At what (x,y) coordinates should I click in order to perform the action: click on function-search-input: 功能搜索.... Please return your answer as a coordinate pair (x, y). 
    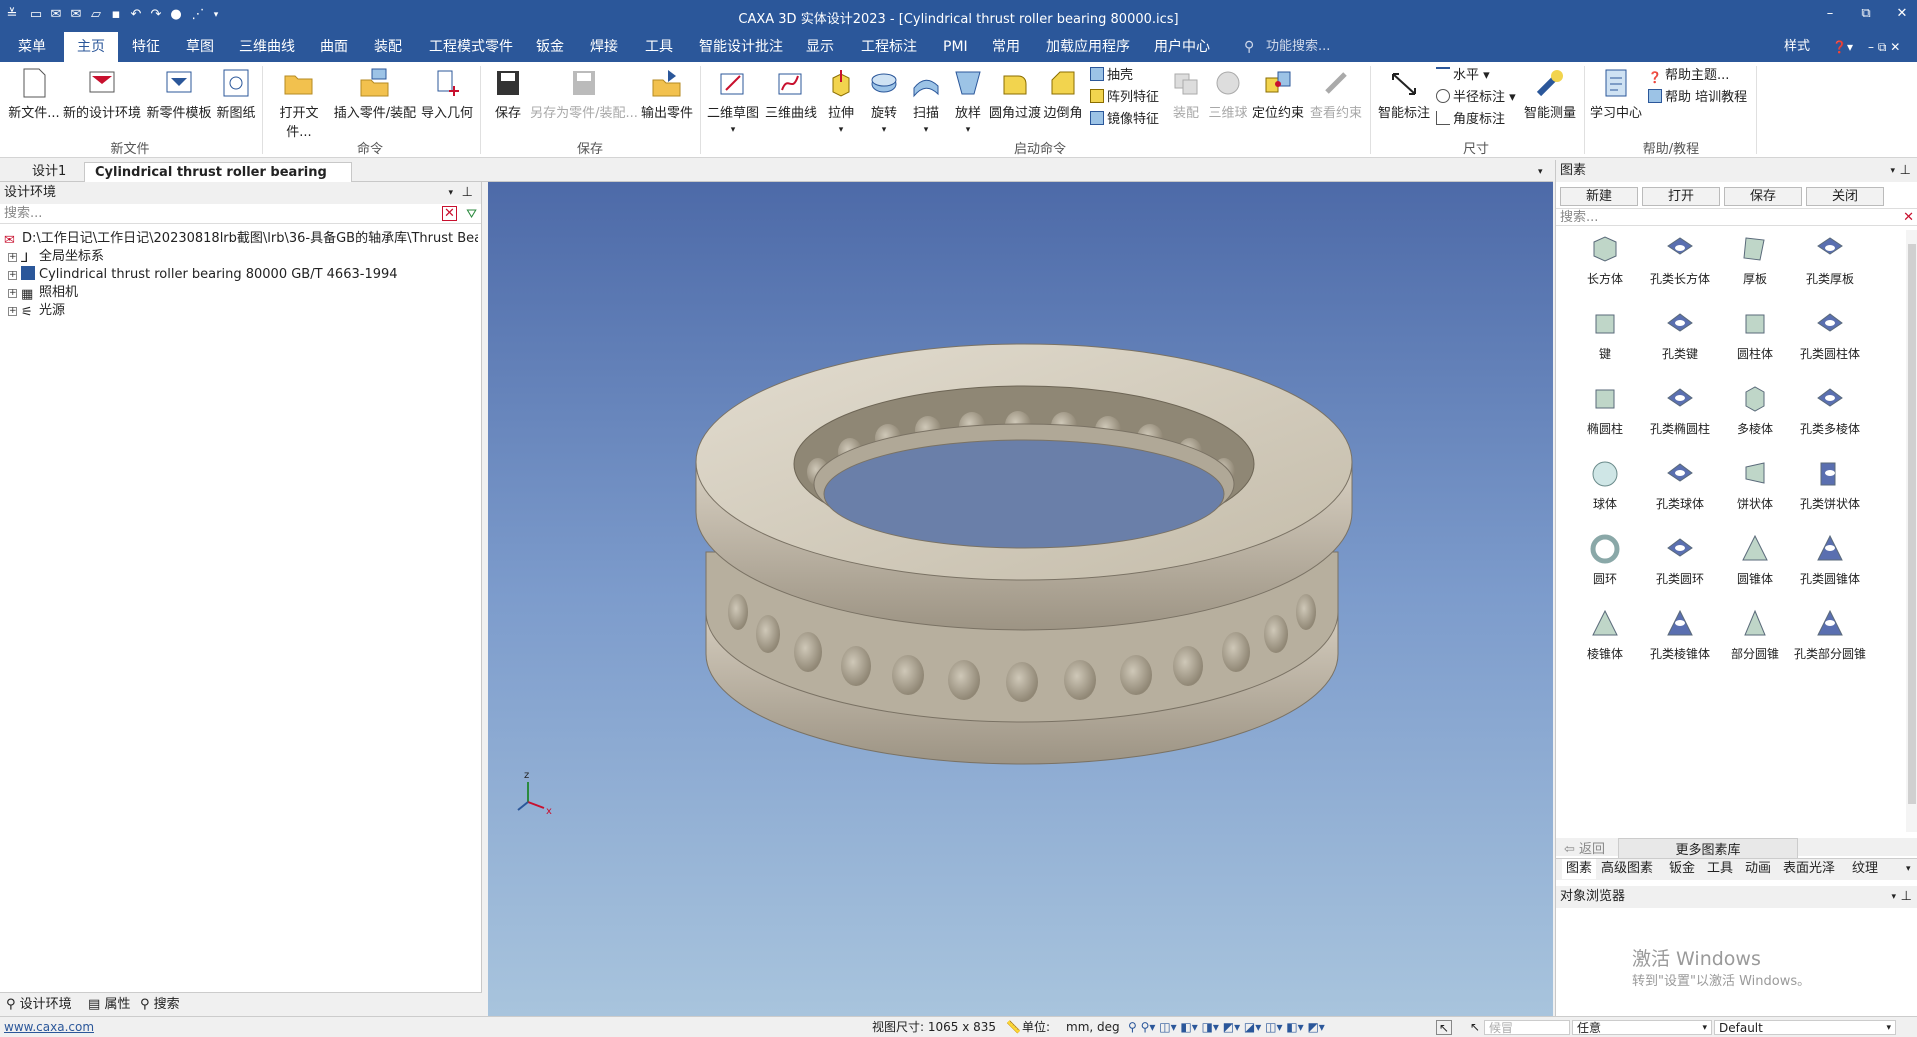
    Looking at the image, I should click on (1298, 47).